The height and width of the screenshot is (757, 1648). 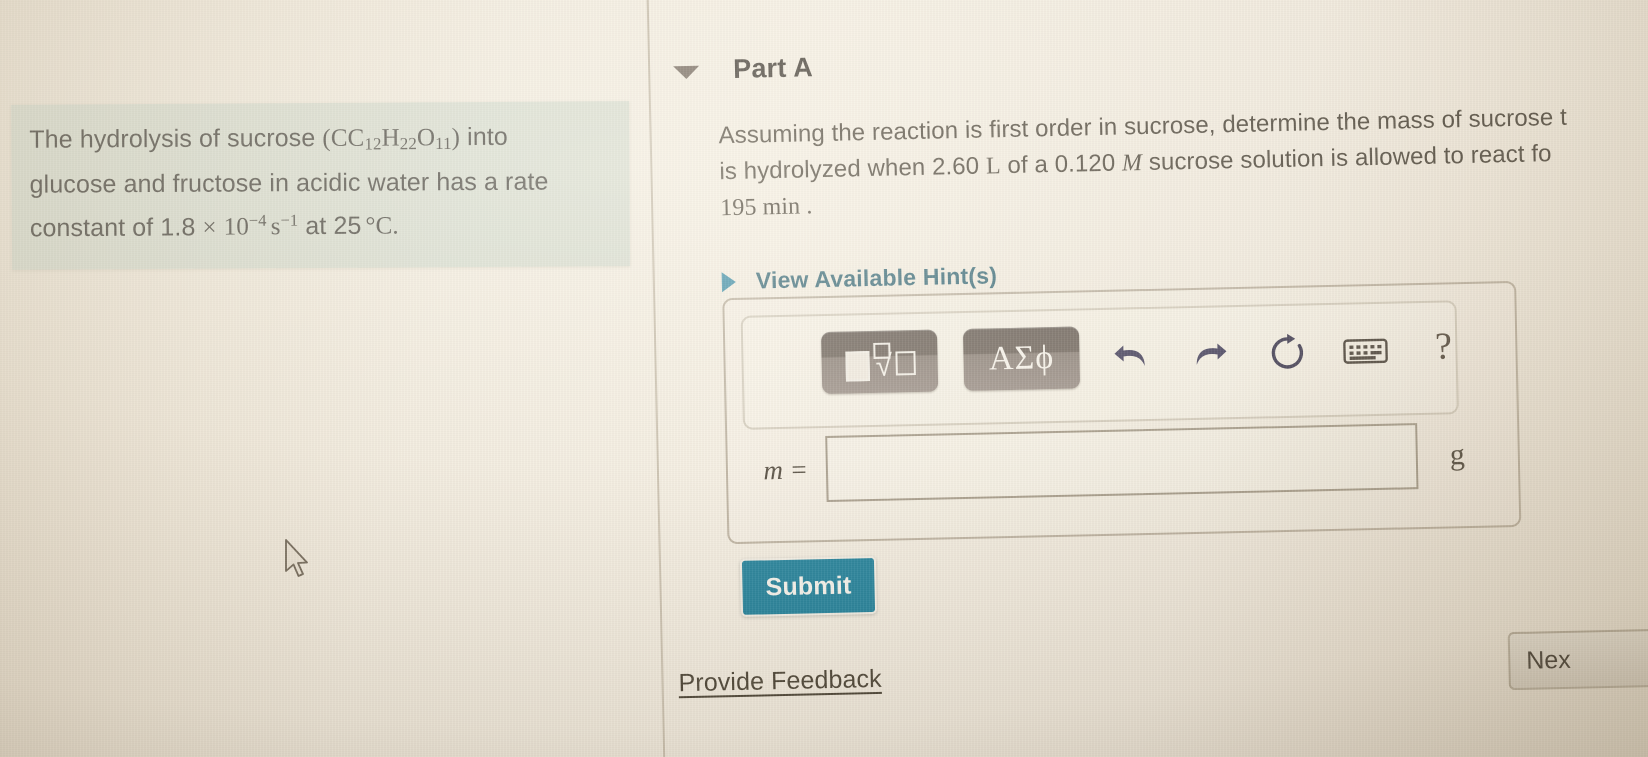 I want to click on page-title: Part A, so click(x=773, y=68).